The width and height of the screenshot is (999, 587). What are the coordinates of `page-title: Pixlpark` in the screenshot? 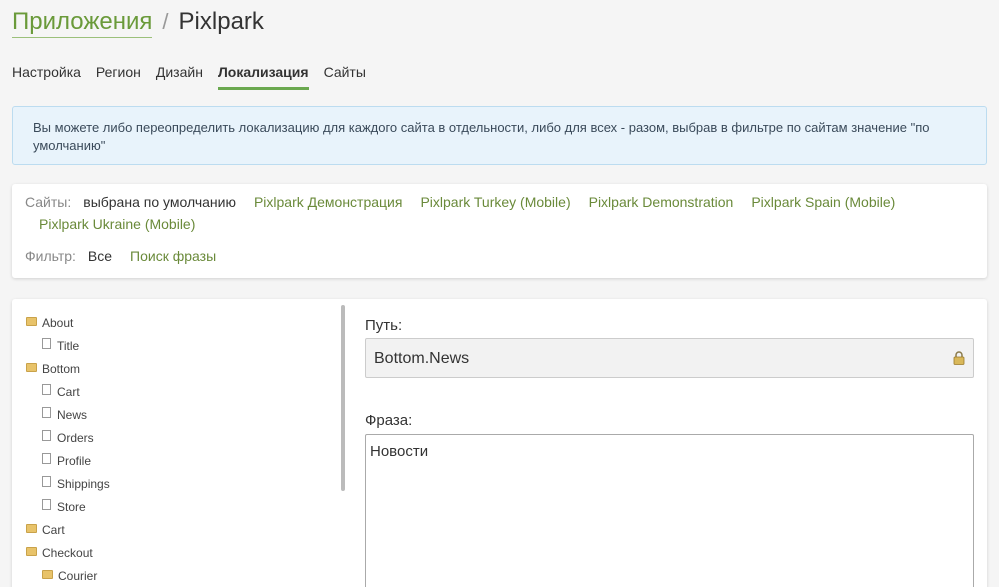 It's located at (221, 21).